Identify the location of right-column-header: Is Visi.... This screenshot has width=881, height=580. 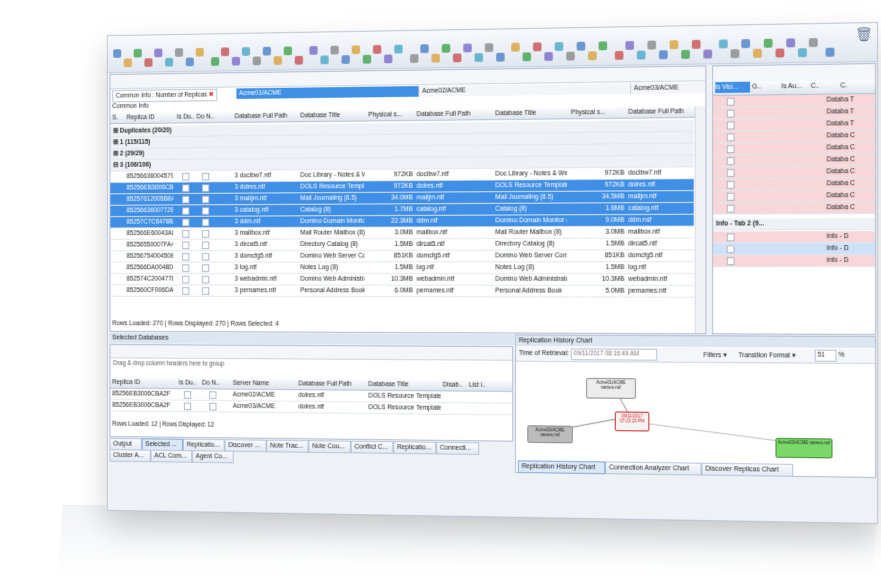
(732, 87).